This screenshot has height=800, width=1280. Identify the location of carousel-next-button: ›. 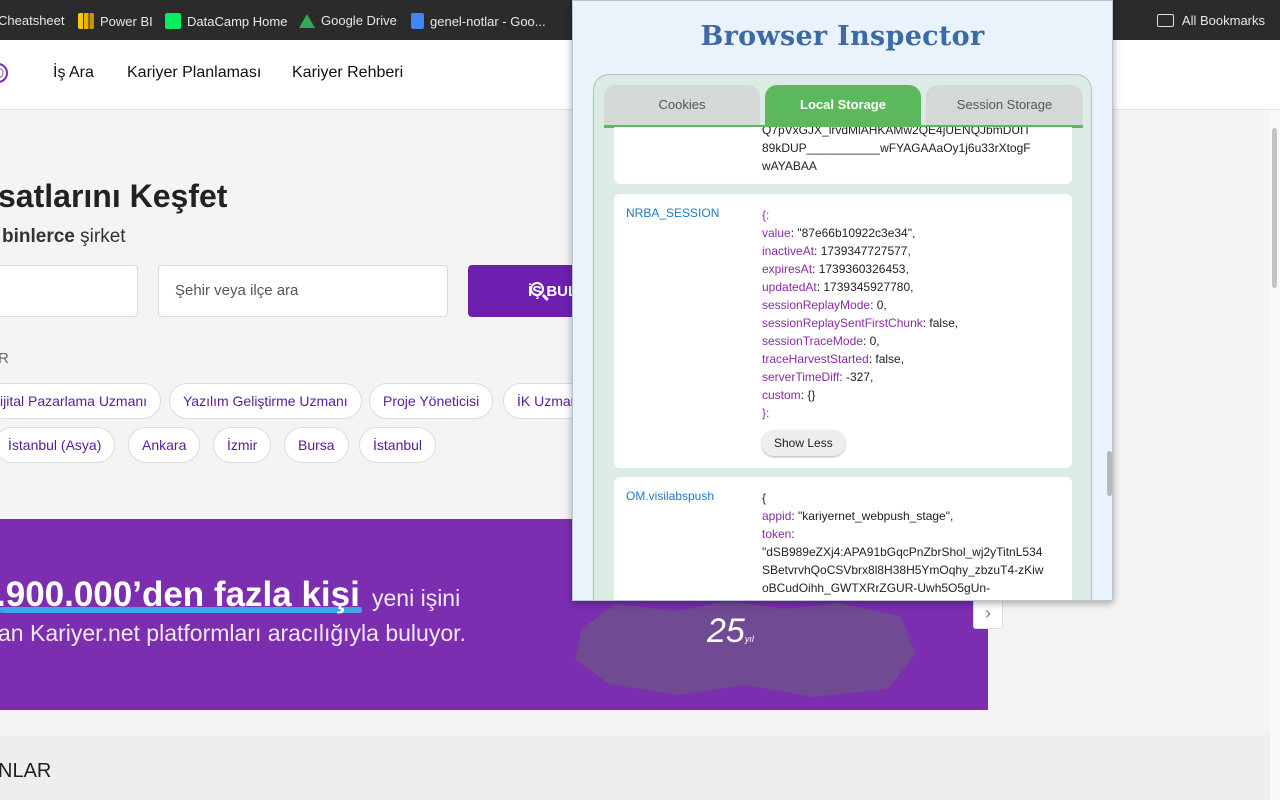
(988, 614).